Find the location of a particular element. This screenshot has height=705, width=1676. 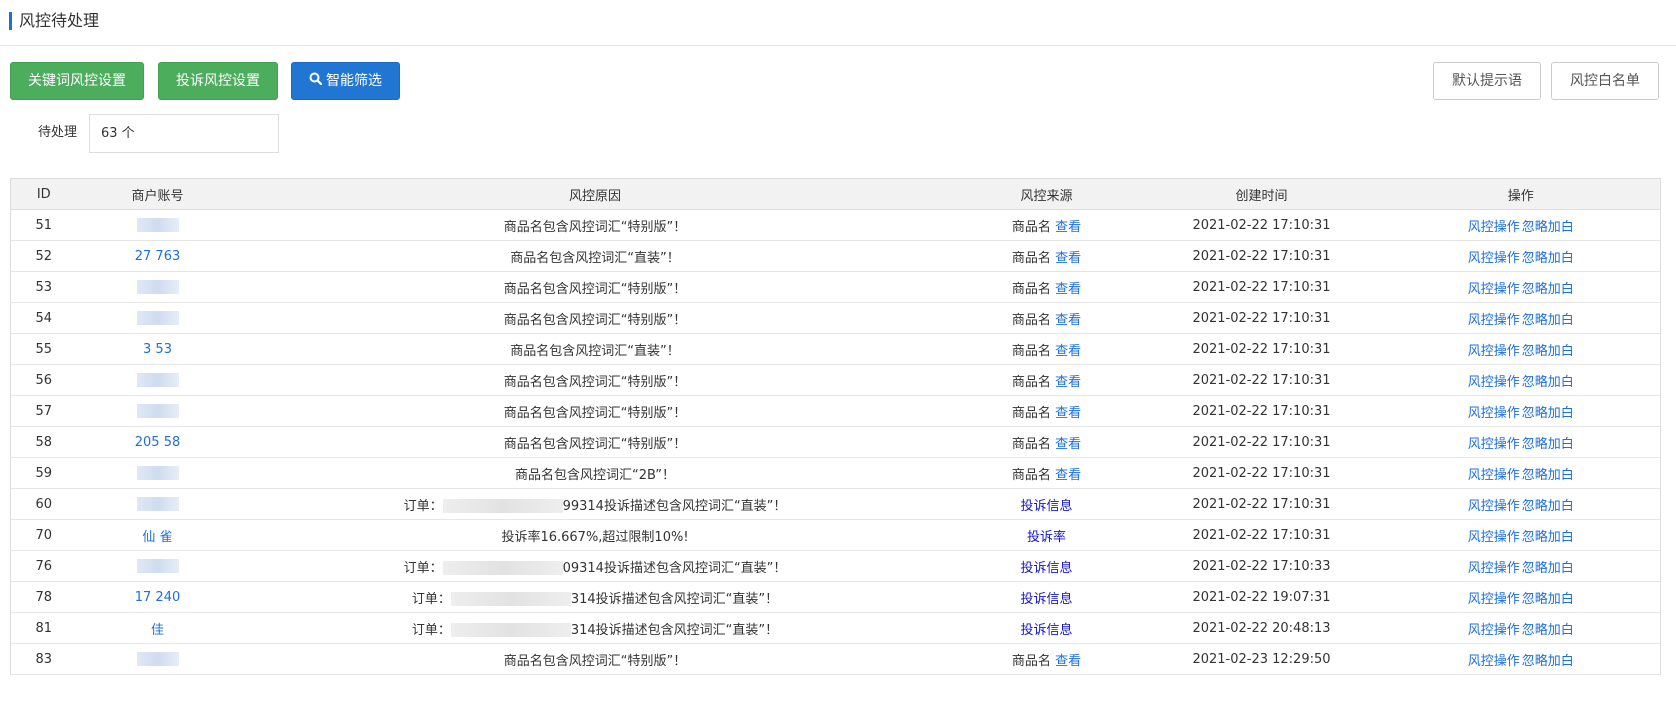

merchant-account-link: 205 58 is located at coordinates (158, 442).